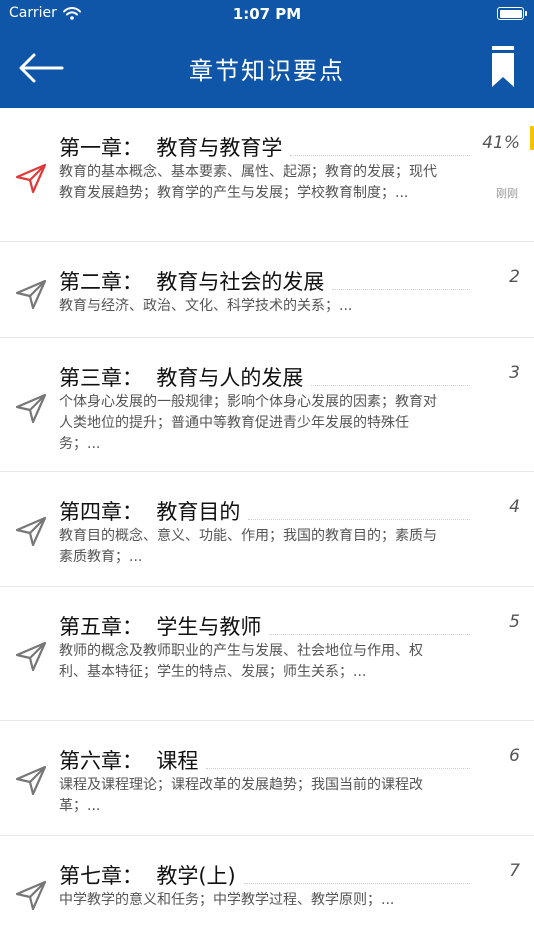 This screenshot has height=950, width=534. What do you see at coordinates (507, 193) in the screenshot?
I see `recent-read-label: 刚刚` at bounding box center [507, 193].